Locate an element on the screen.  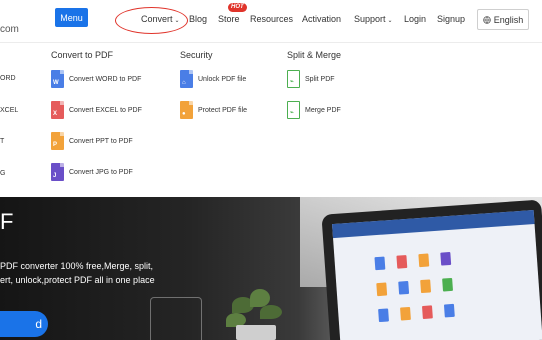
merge-pdf-link: ⌁ Merge PDF is located at coordinates (314, 110).